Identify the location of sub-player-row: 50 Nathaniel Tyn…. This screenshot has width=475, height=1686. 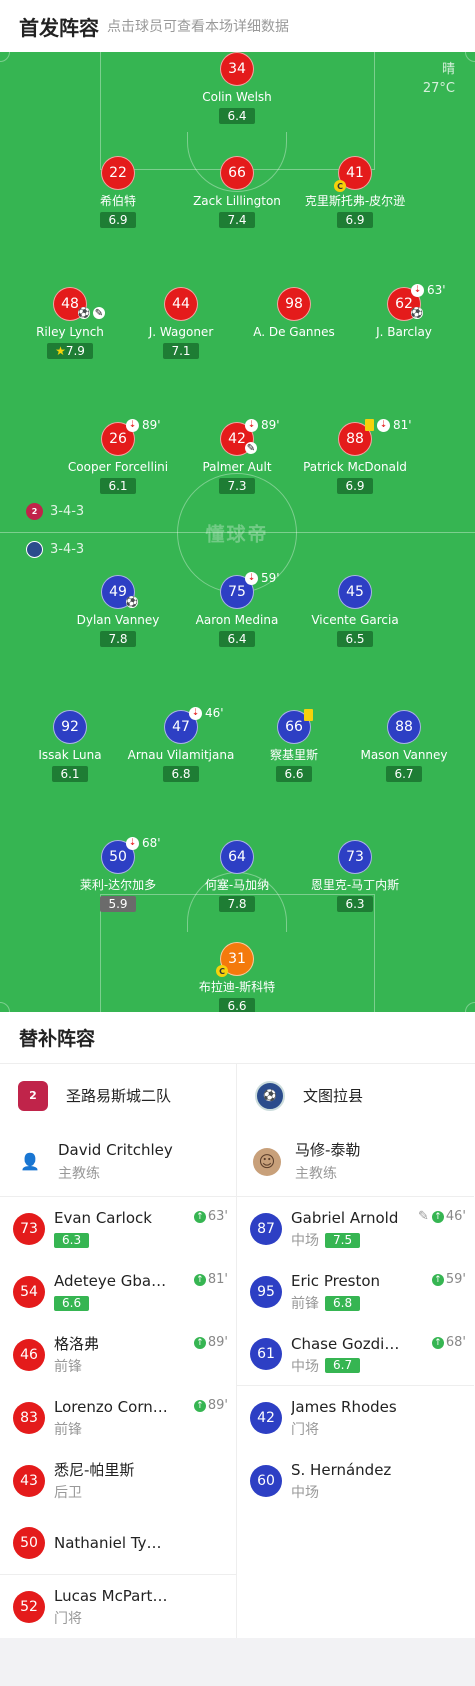
(118, 1543).